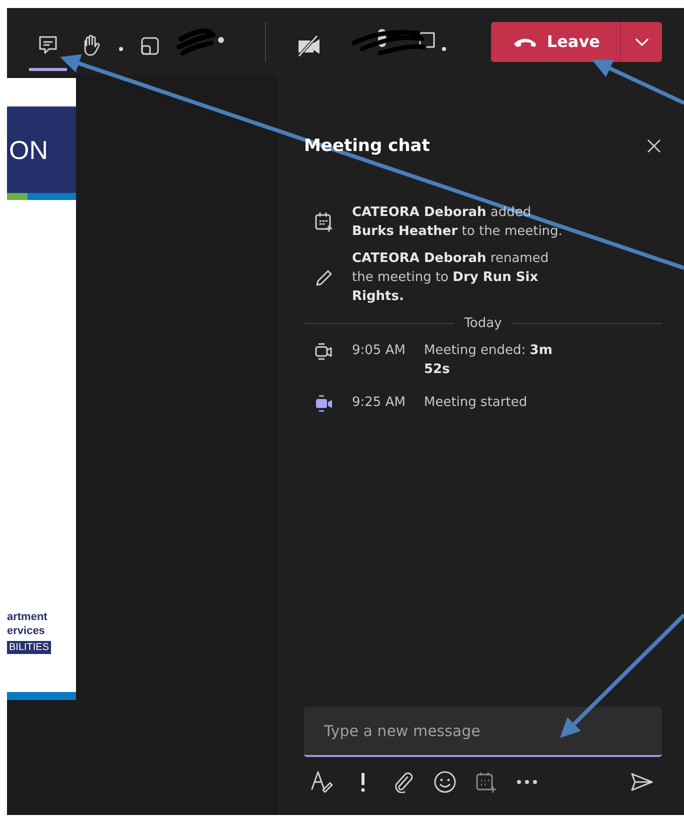  What do you see at coordinates (527, 782) in the screenshot?
I see `more-icon` at bounding box center [527, 782].